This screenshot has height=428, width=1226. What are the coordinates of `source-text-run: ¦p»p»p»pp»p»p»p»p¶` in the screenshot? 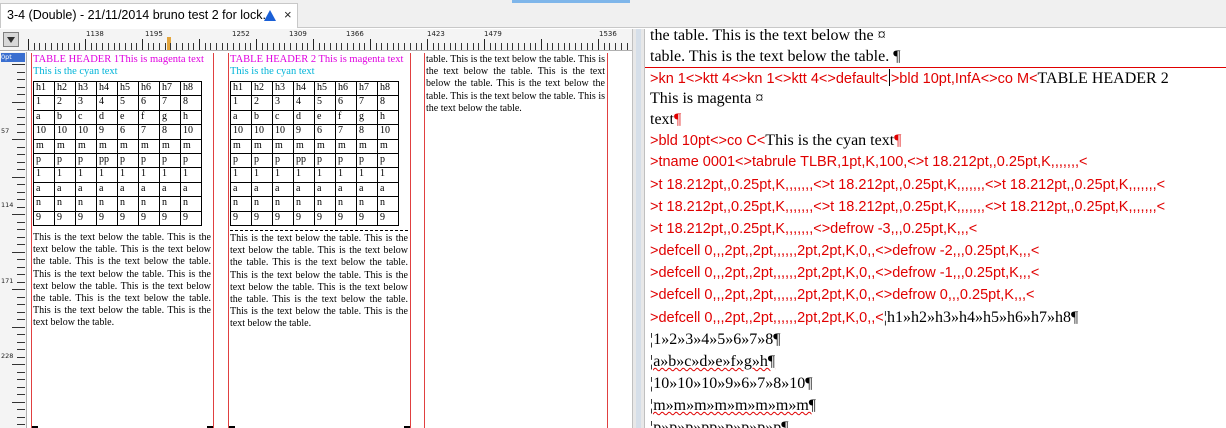 It's located at (719, 423).